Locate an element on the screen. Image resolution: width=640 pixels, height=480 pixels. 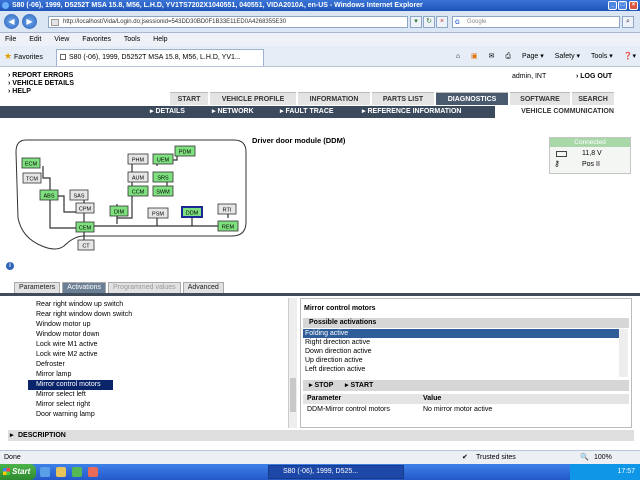
list-item: Rear right window up switch is located at coordinates (158, 305).